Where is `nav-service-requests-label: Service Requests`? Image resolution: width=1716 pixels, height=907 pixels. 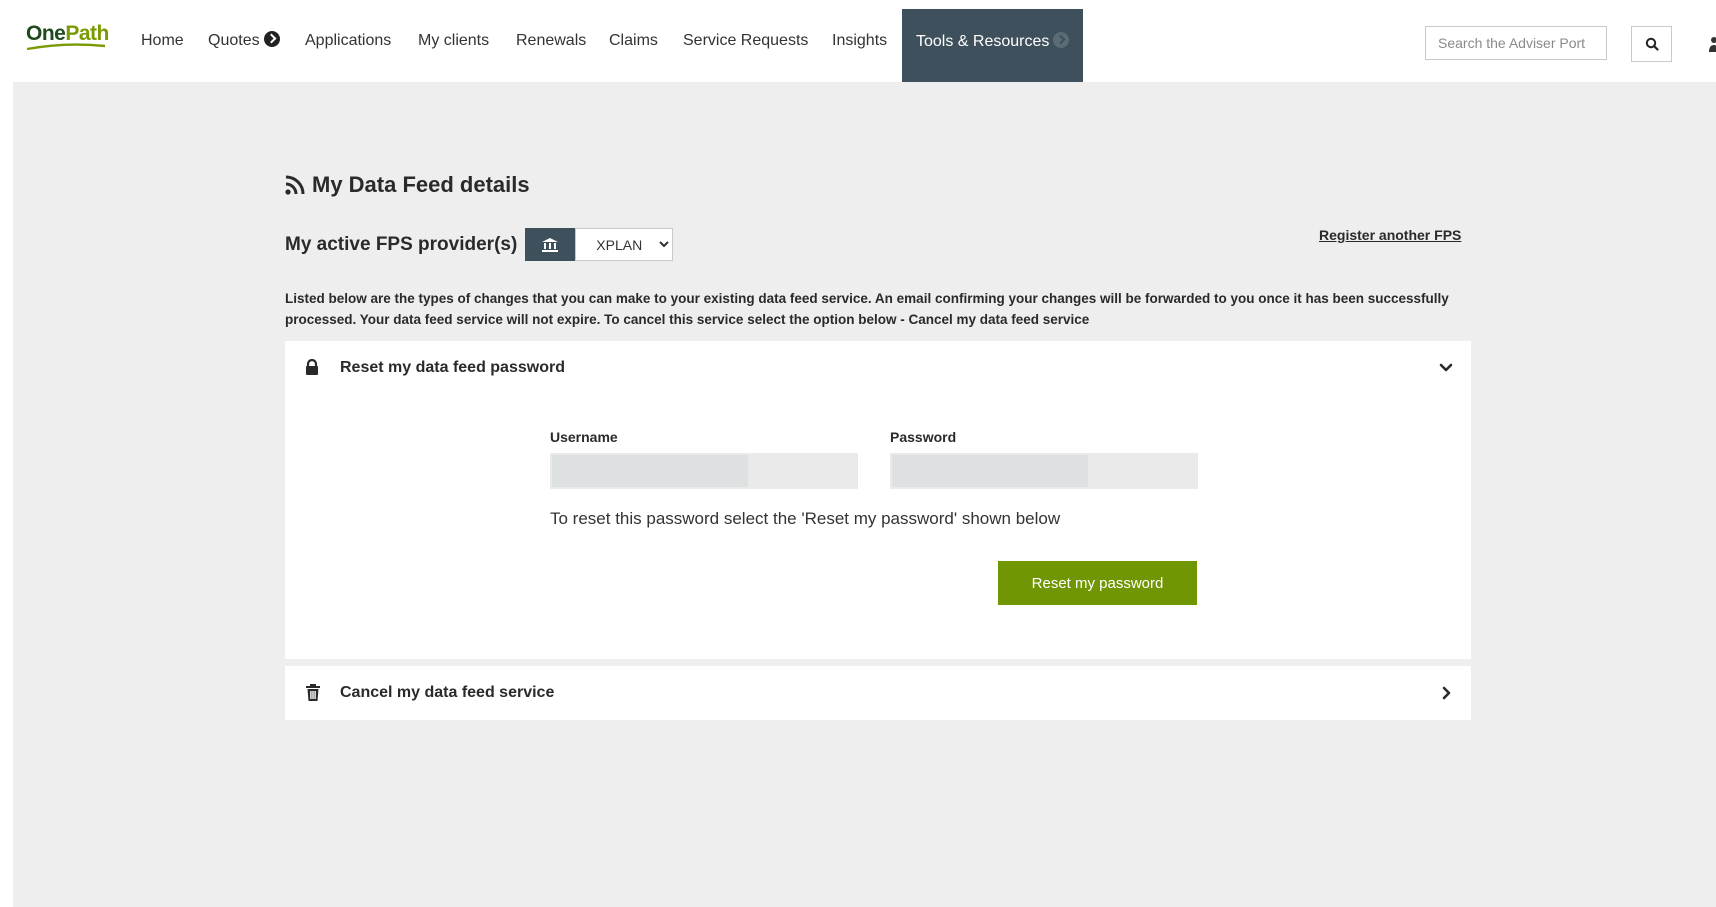 nav-service-requests-label: Service Requests is located at coordinates (746, 40).